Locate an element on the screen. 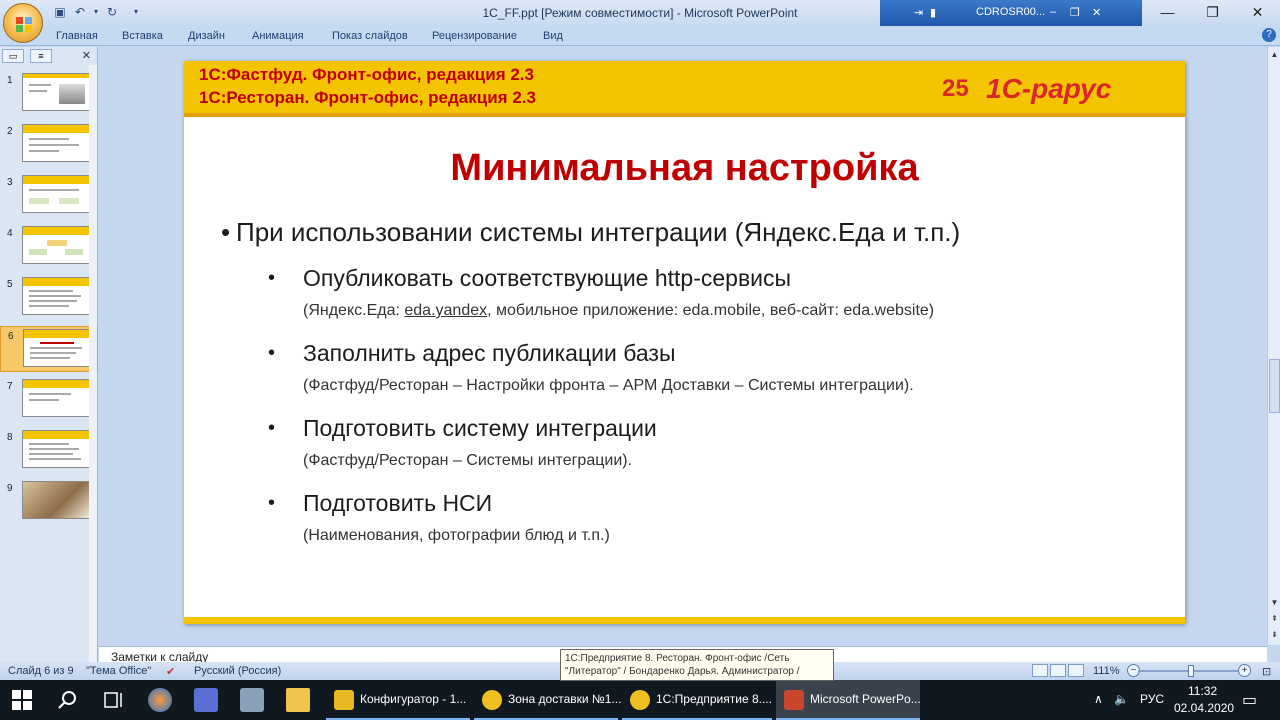 The width and height of the screenshot is (1280, 720). firefox-icon is located at coordinates (160, 700).